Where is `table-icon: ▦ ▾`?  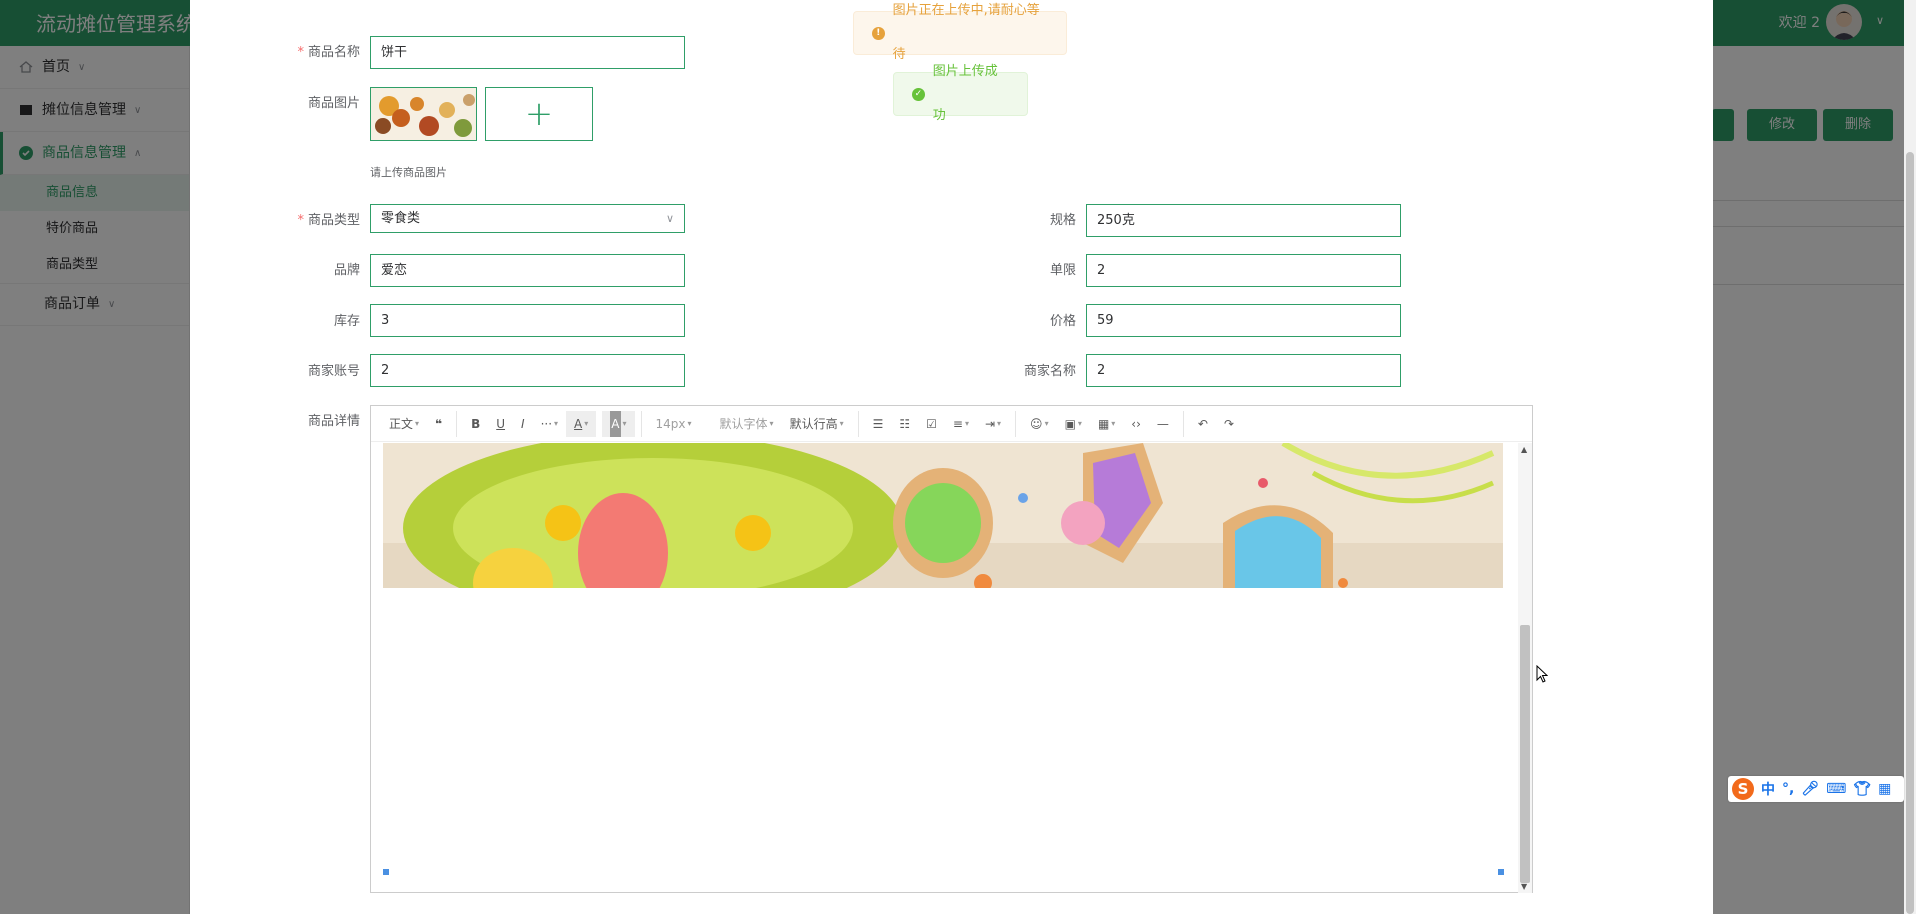 table-icon: ▦ ▾ is located at coordinates (1106, 424).